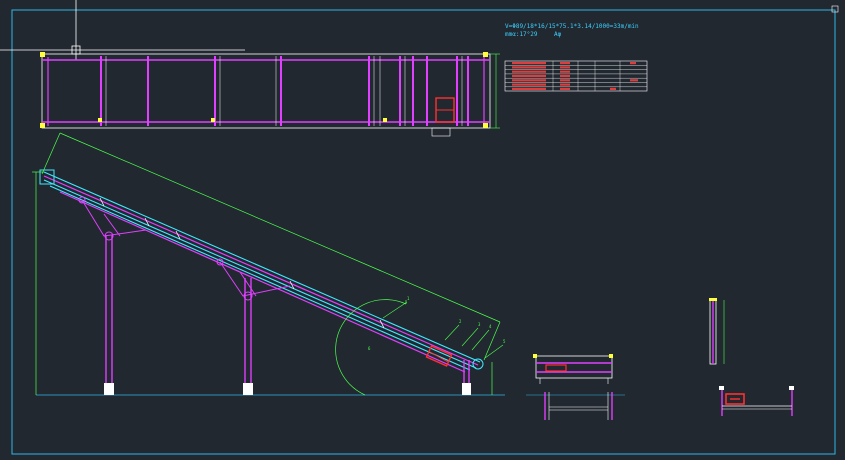 This screenshot has width=845, height=460. I want to click on section-view-front, so click(575, 375).